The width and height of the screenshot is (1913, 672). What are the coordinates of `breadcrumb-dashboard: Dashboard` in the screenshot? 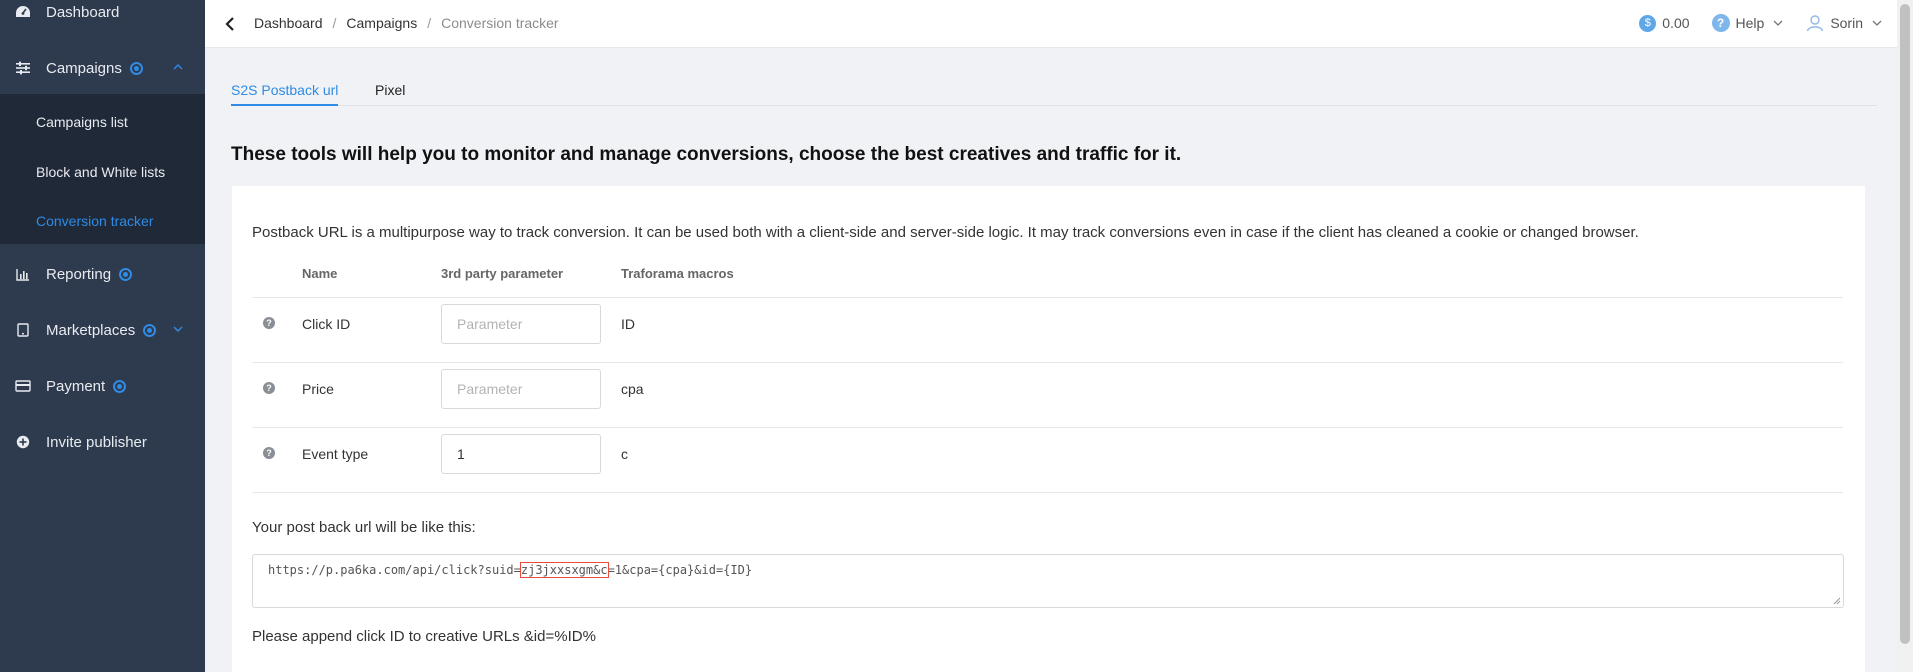 It's located at (288, 23).